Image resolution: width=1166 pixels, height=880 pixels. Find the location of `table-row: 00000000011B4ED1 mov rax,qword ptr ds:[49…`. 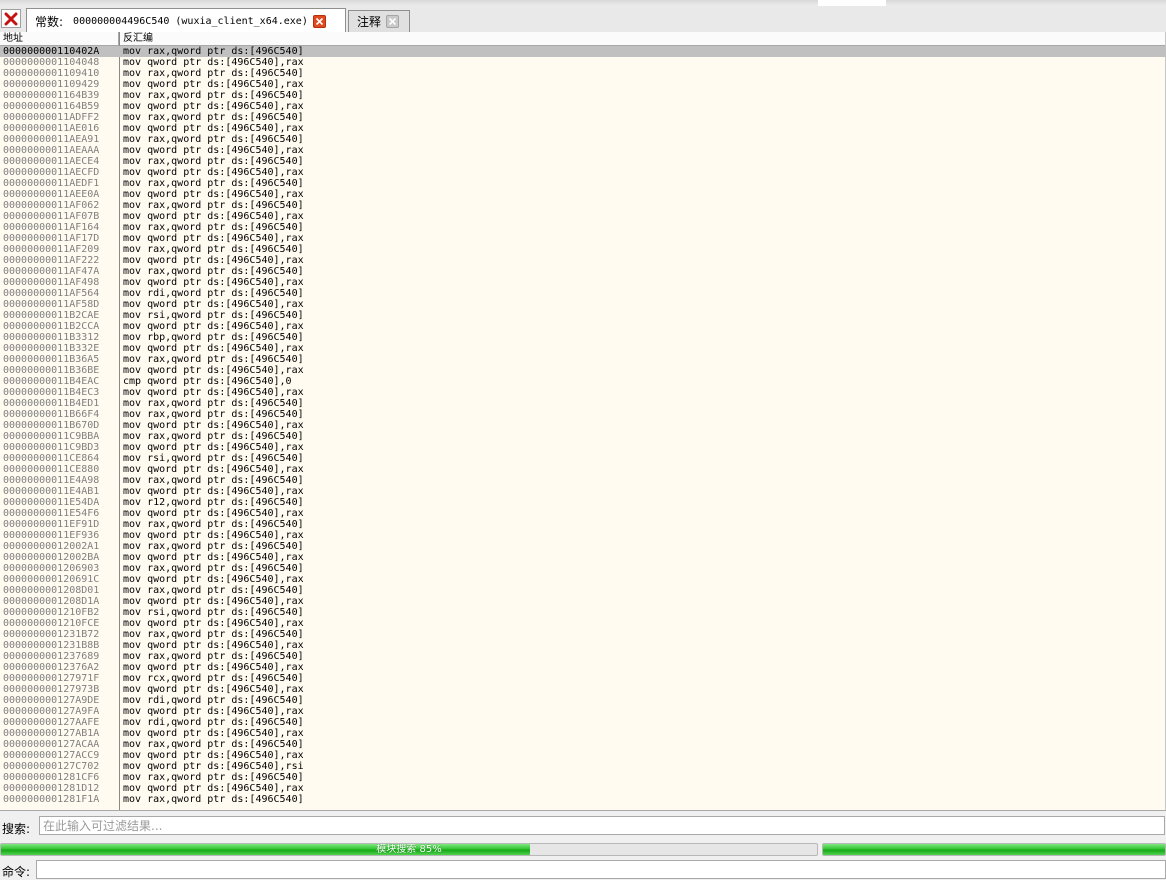

table-row: 00000000011B4ED1 mov rax,qword ptr ds:[49… is located at coordinates (583, 403).